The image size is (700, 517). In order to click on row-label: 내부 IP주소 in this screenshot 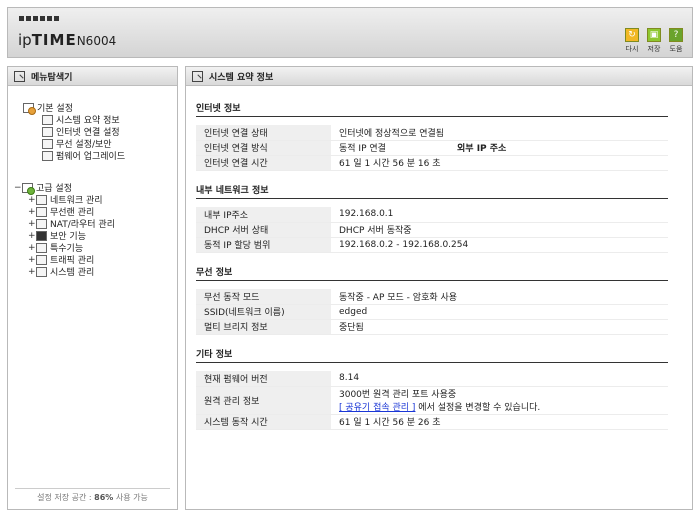, I will do `click(263, 215)`.